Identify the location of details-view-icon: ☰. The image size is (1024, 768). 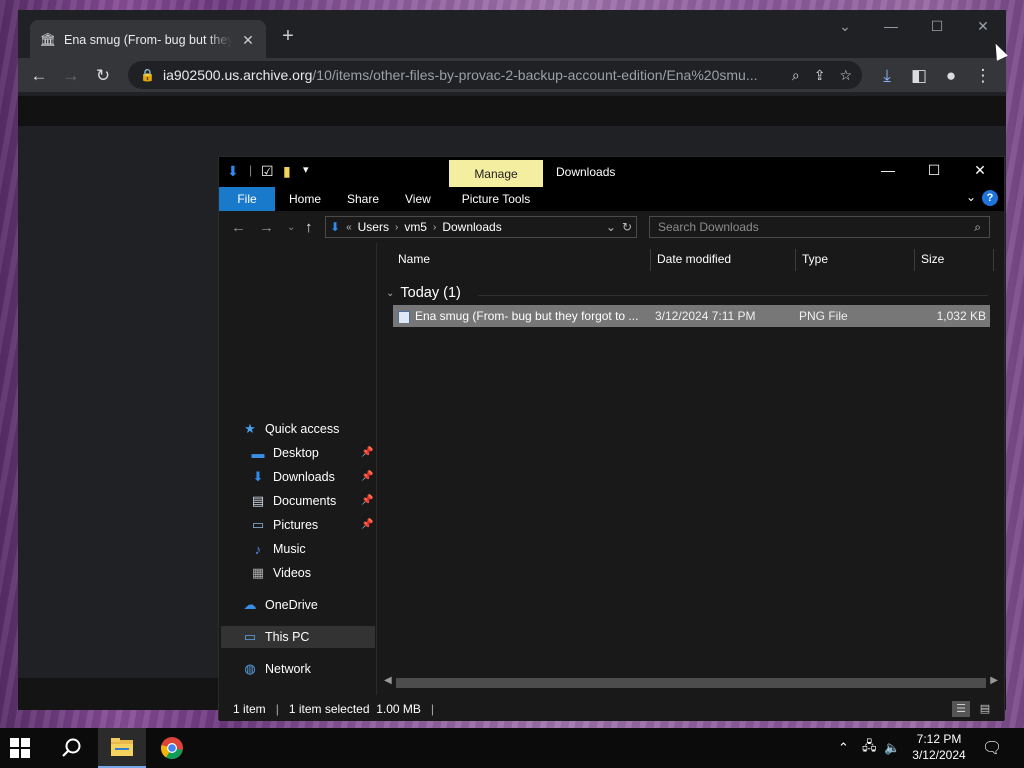
(961, 709).